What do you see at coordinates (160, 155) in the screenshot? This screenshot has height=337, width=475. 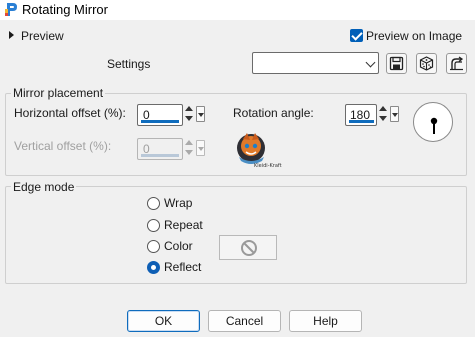 I see `vertical-offset-slider` at bounding box center [160, 155].